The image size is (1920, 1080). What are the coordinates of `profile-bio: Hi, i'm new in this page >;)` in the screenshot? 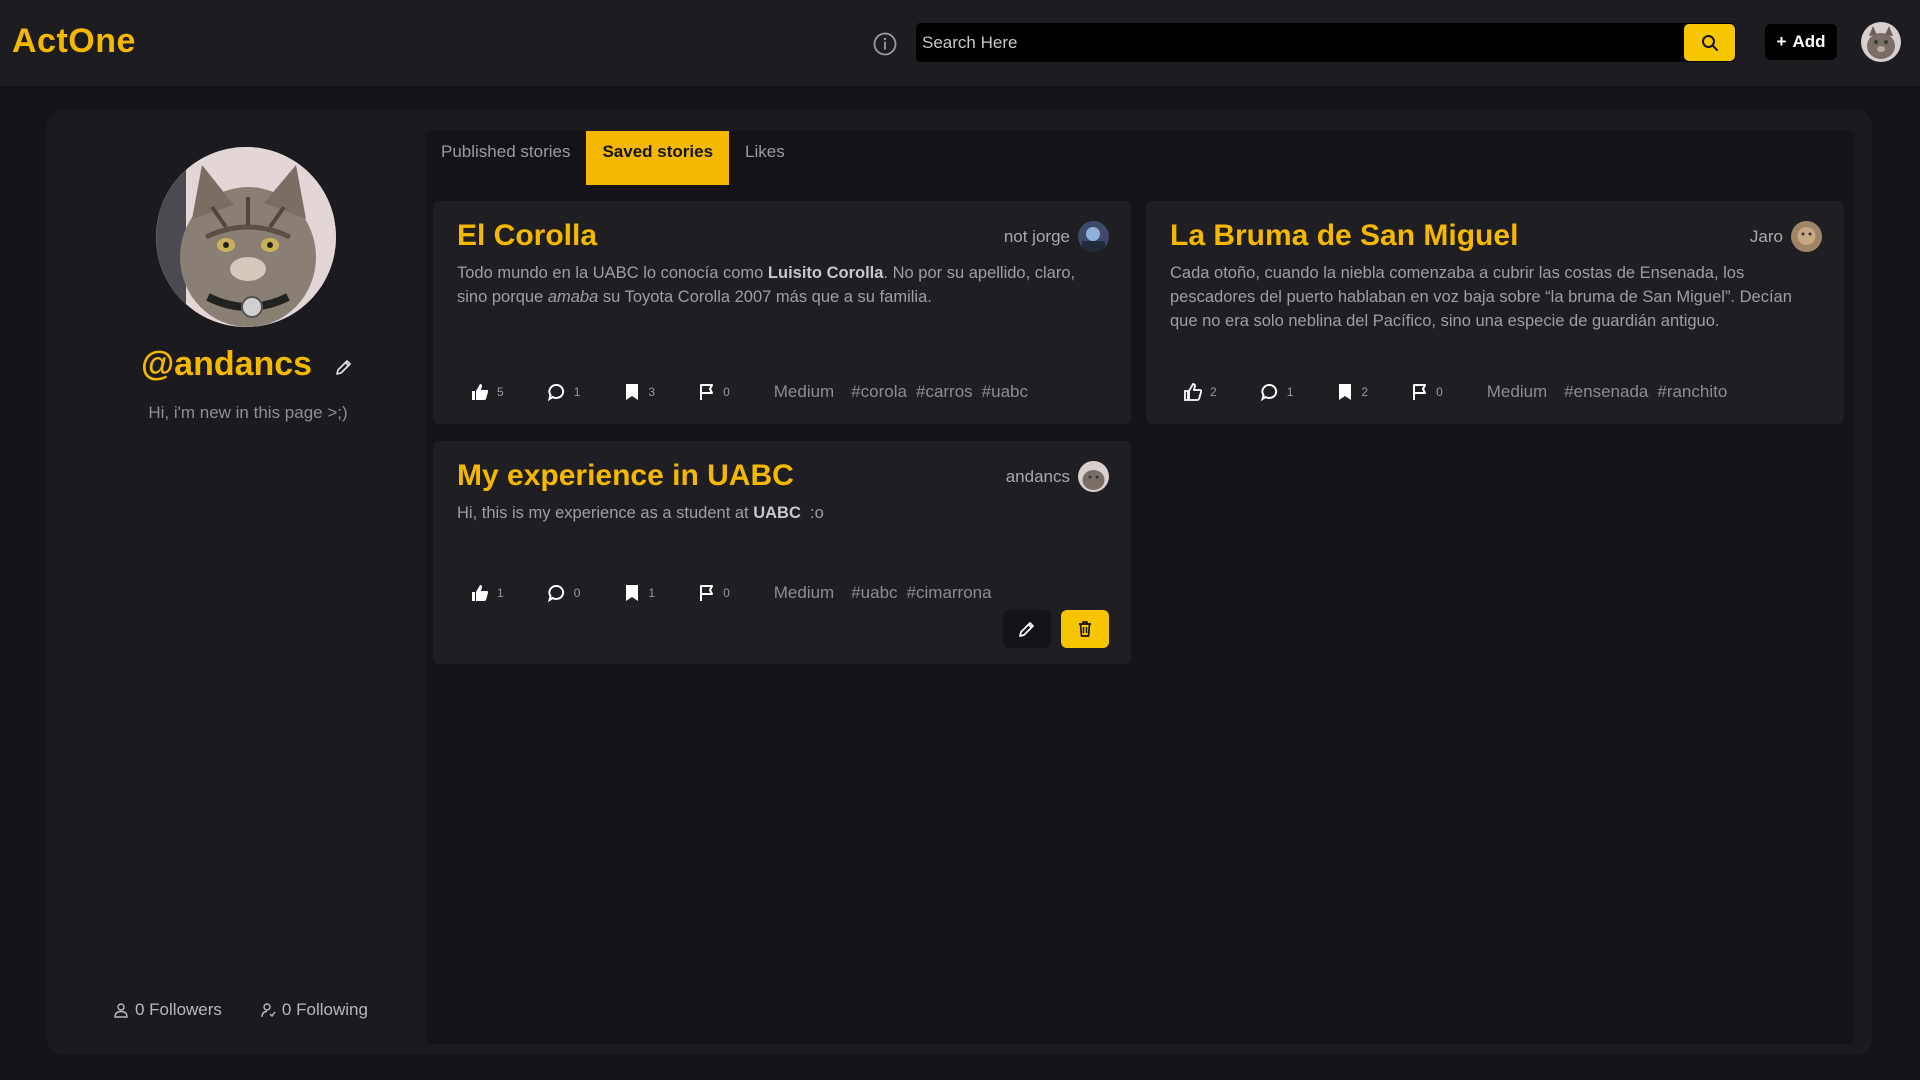 It's located at (248, 412).